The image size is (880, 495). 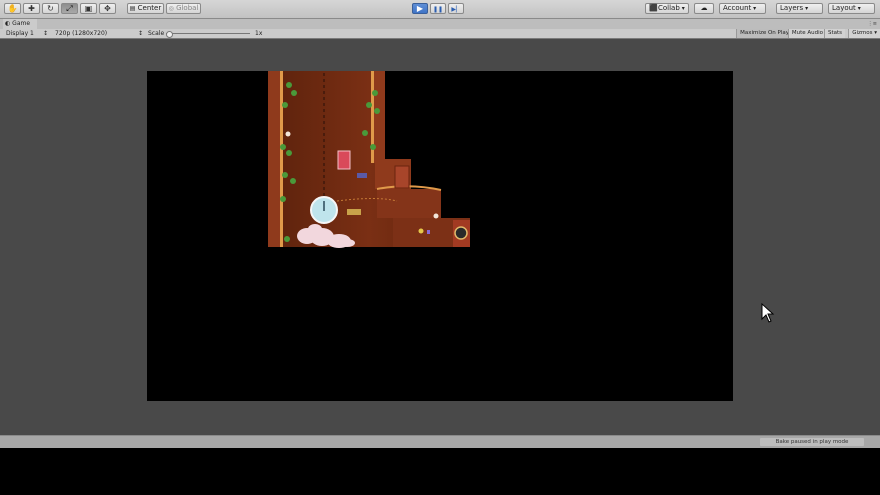 What do you see at coordinates (428, 232) in the screenshot?
I see `small-gem` at bounding box center [428, 232].